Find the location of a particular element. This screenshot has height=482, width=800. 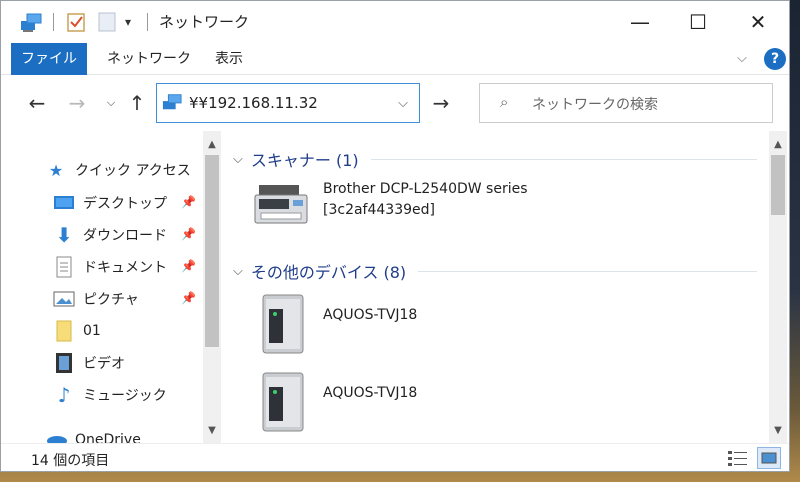

navpane-scrollbar: ▲ ▼ is located at coordinates (212, 287).